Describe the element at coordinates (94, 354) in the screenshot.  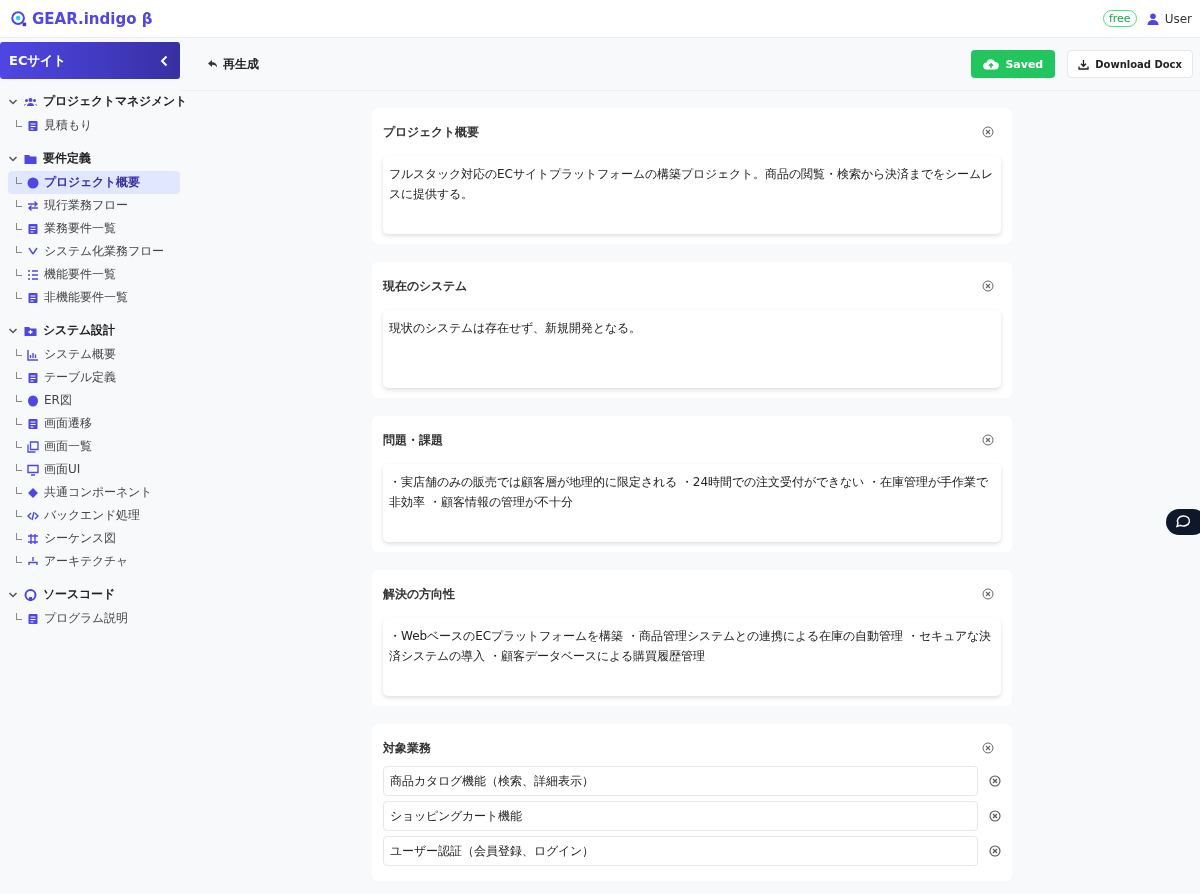
I see `sidebar-item: システム概要` at that location.